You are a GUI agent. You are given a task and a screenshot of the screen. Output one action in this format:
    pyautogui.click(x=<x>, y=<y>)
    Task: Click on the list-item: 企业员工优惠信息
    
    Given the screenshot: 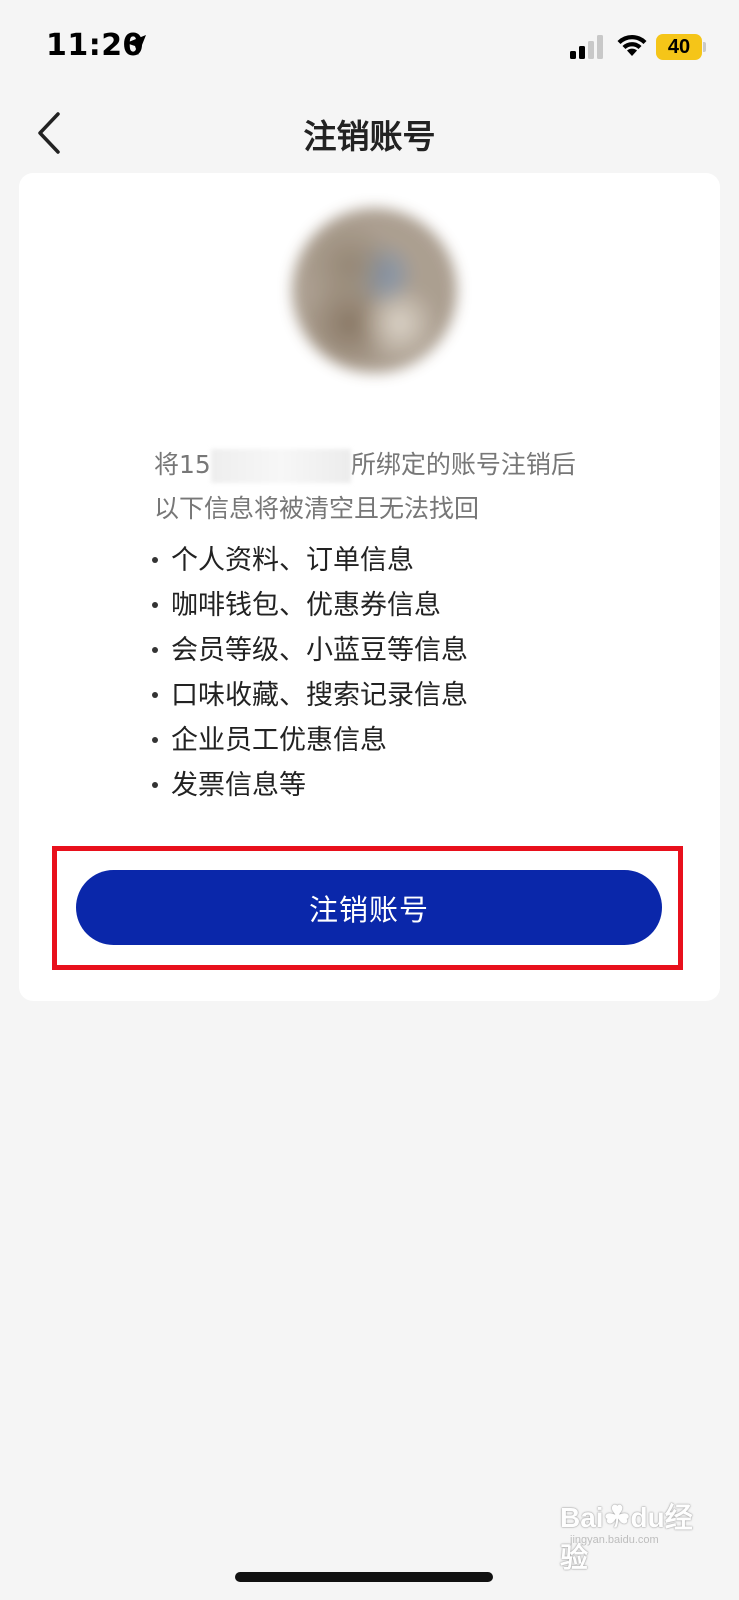 What is the action you would take?
    pyautogui.click(x=310, y=740)
    